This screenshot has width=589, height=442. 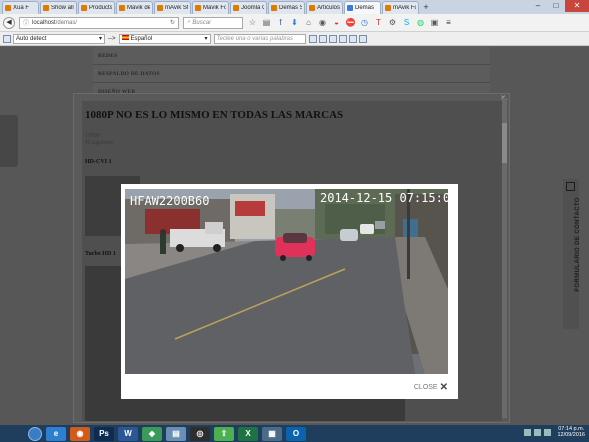 I want to click on menu-icon: ≡, so click(x=448, y=22).